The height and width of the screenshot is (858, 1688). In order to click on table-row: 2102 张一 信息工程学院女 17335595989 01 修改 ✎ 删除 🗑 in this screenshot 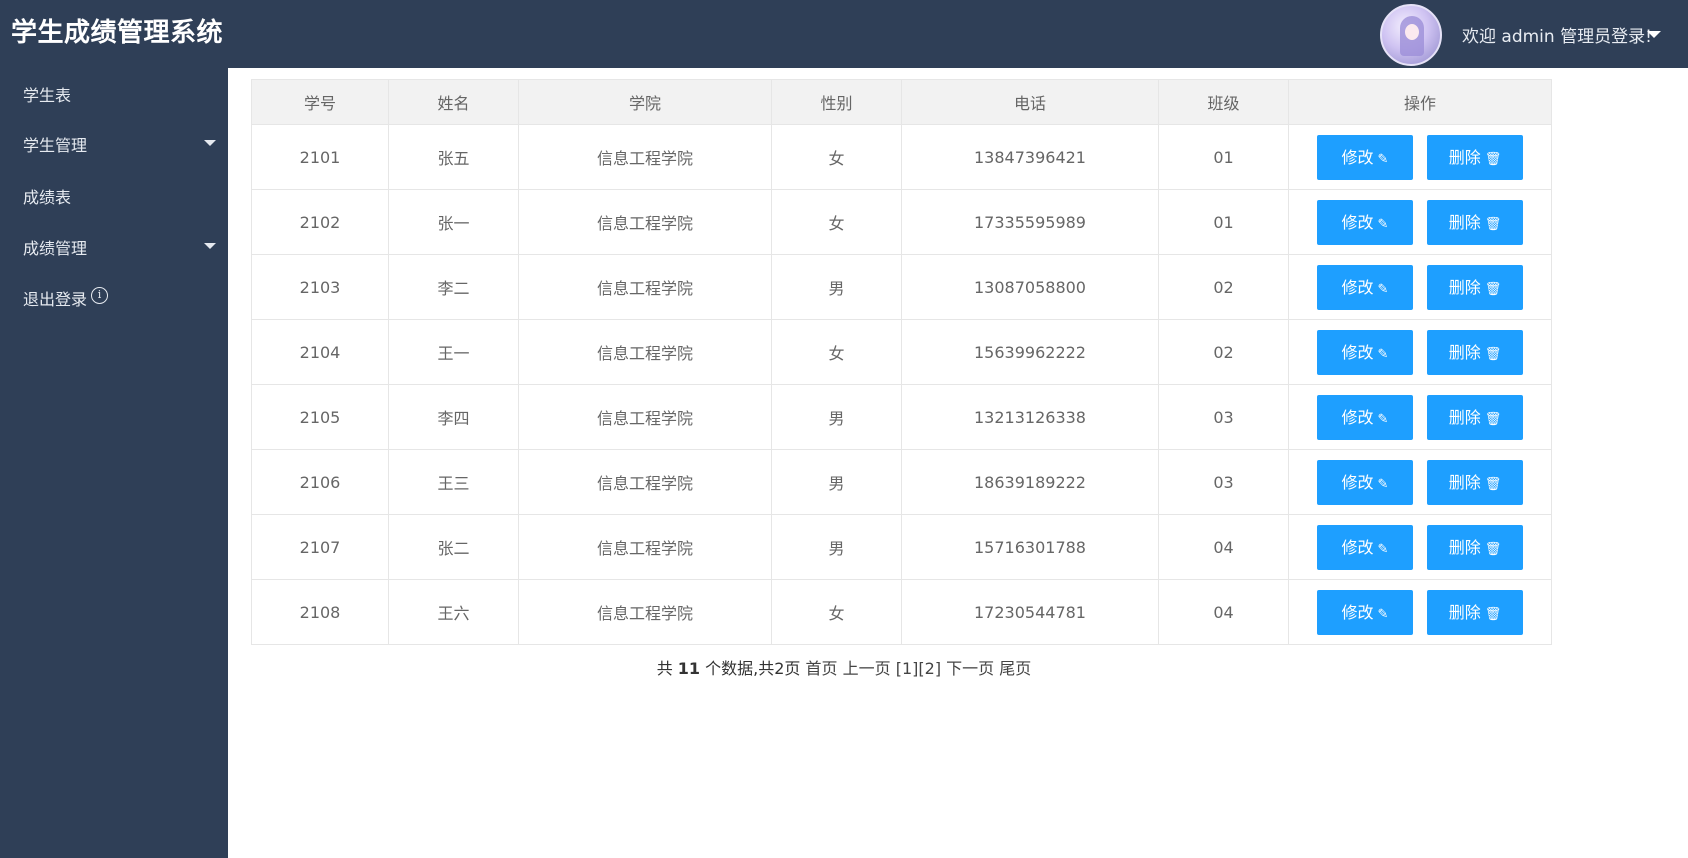, I will do `click(901, 222)`.